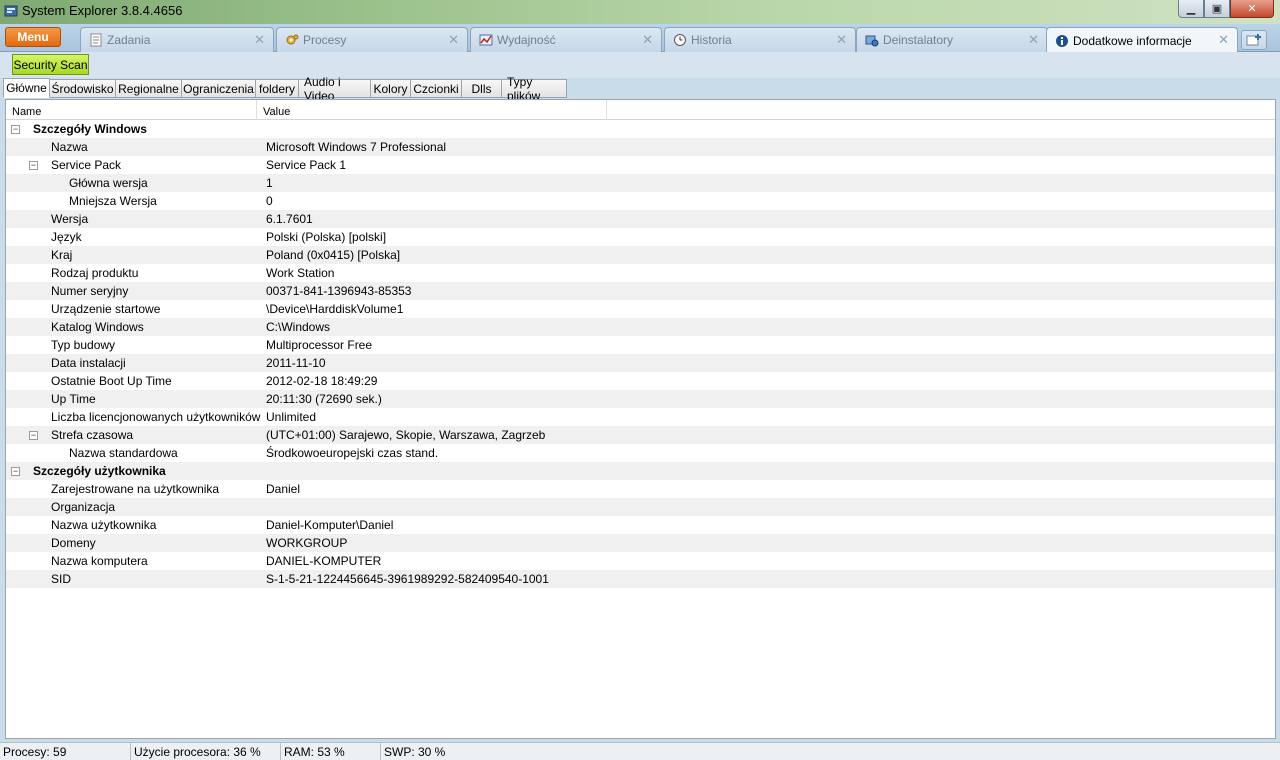 The image size is (1280, 760). What do you see at coordinates (325, 40) in the screenshot?
I see `tab-label: Procesy` at bounding box center [325, 40].